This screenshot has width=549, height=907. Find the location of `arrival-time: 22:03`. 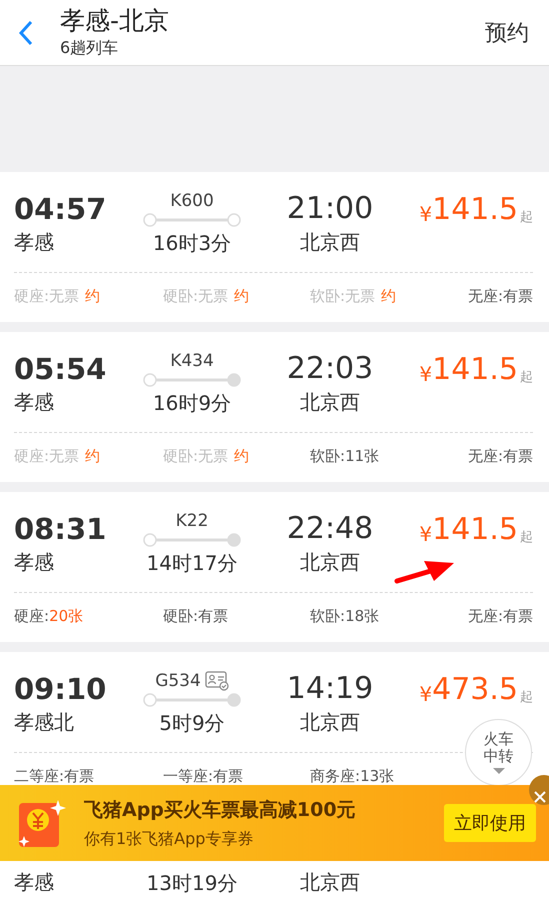

arrival-time: 22:03 is located at coordinates (330, 369).